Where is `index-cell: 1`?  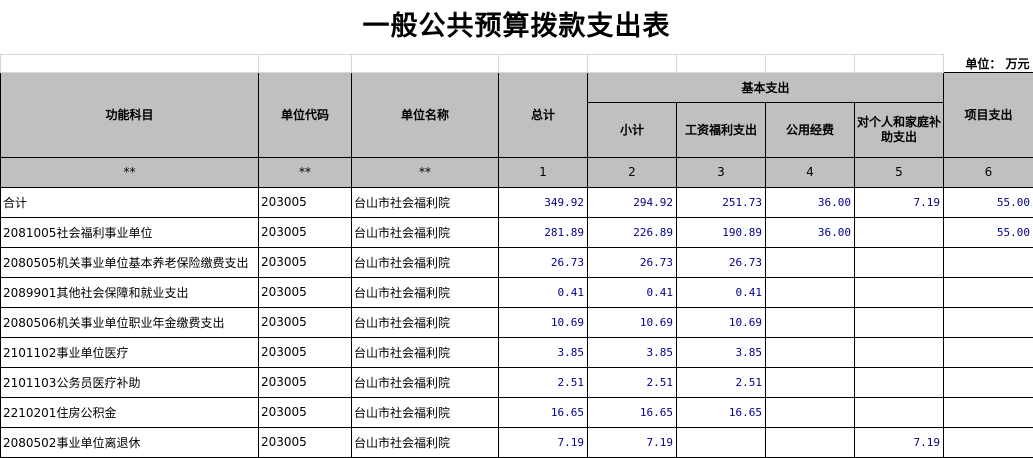
index-cell: 1 is located at coordinates (543, 172).